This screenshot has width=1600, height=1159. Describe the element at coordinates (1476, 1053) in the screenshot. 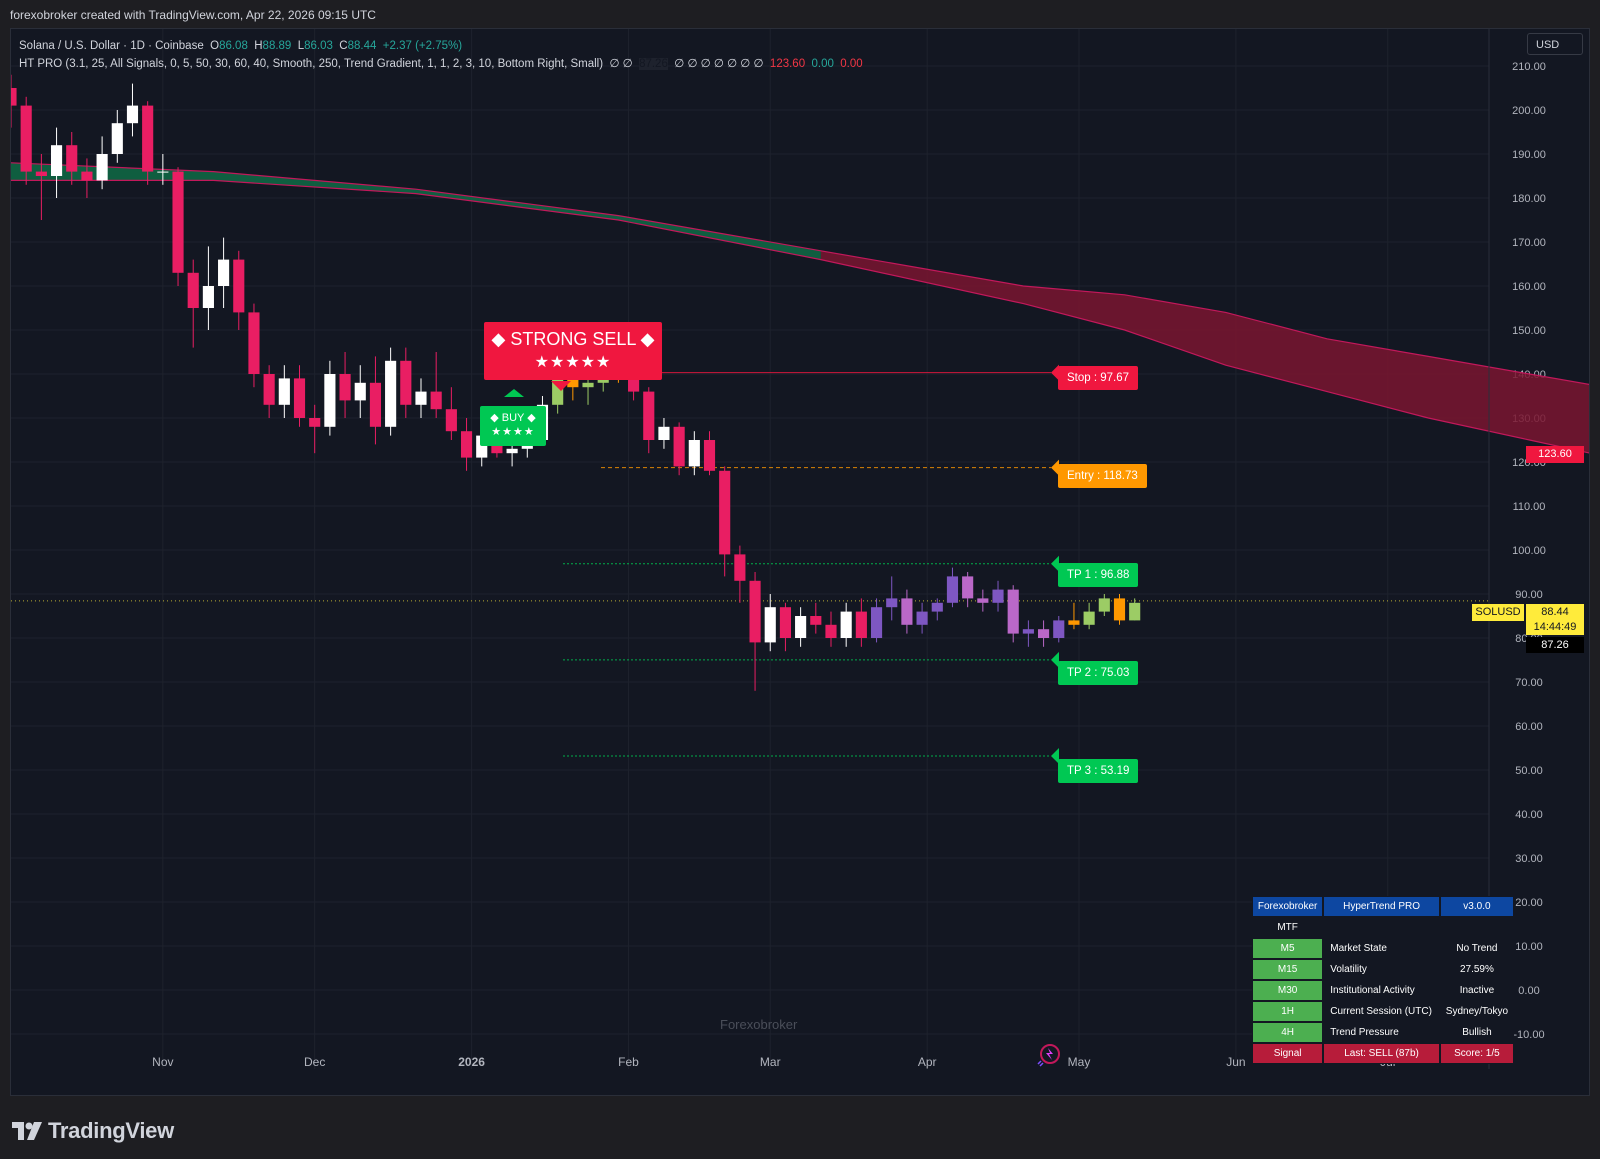

I see `table-signal-value: Score: 1/5` at that location.